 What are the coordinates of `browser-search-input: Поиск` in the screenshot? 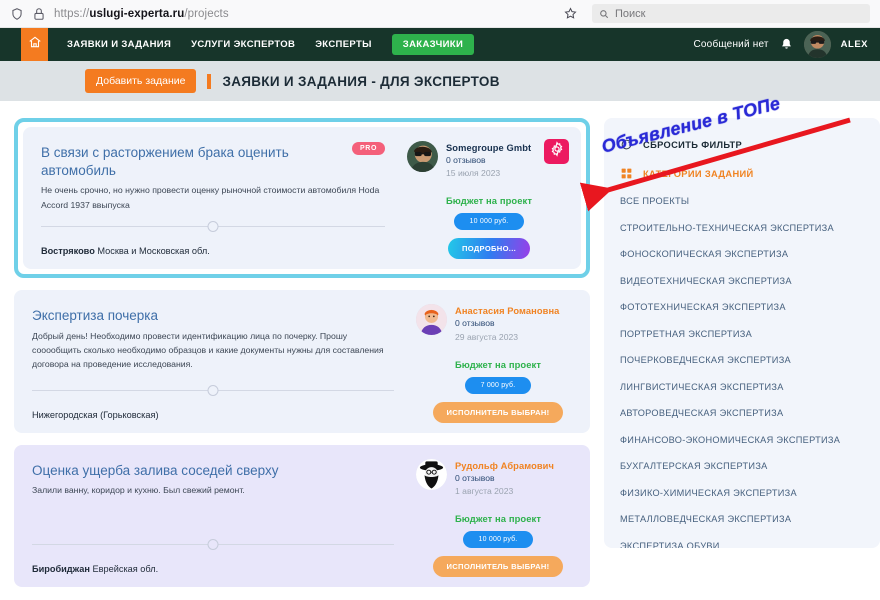 It's located at (731, 13).